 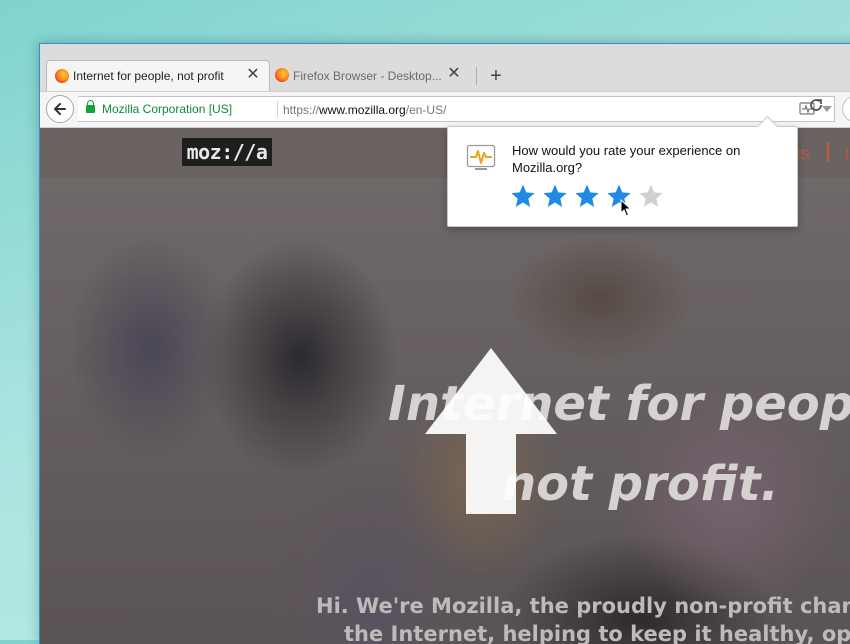 I want to click on tab-firefox-desktop: Firefox Browser - Desktop... ✕, so click(x=371, y=75).